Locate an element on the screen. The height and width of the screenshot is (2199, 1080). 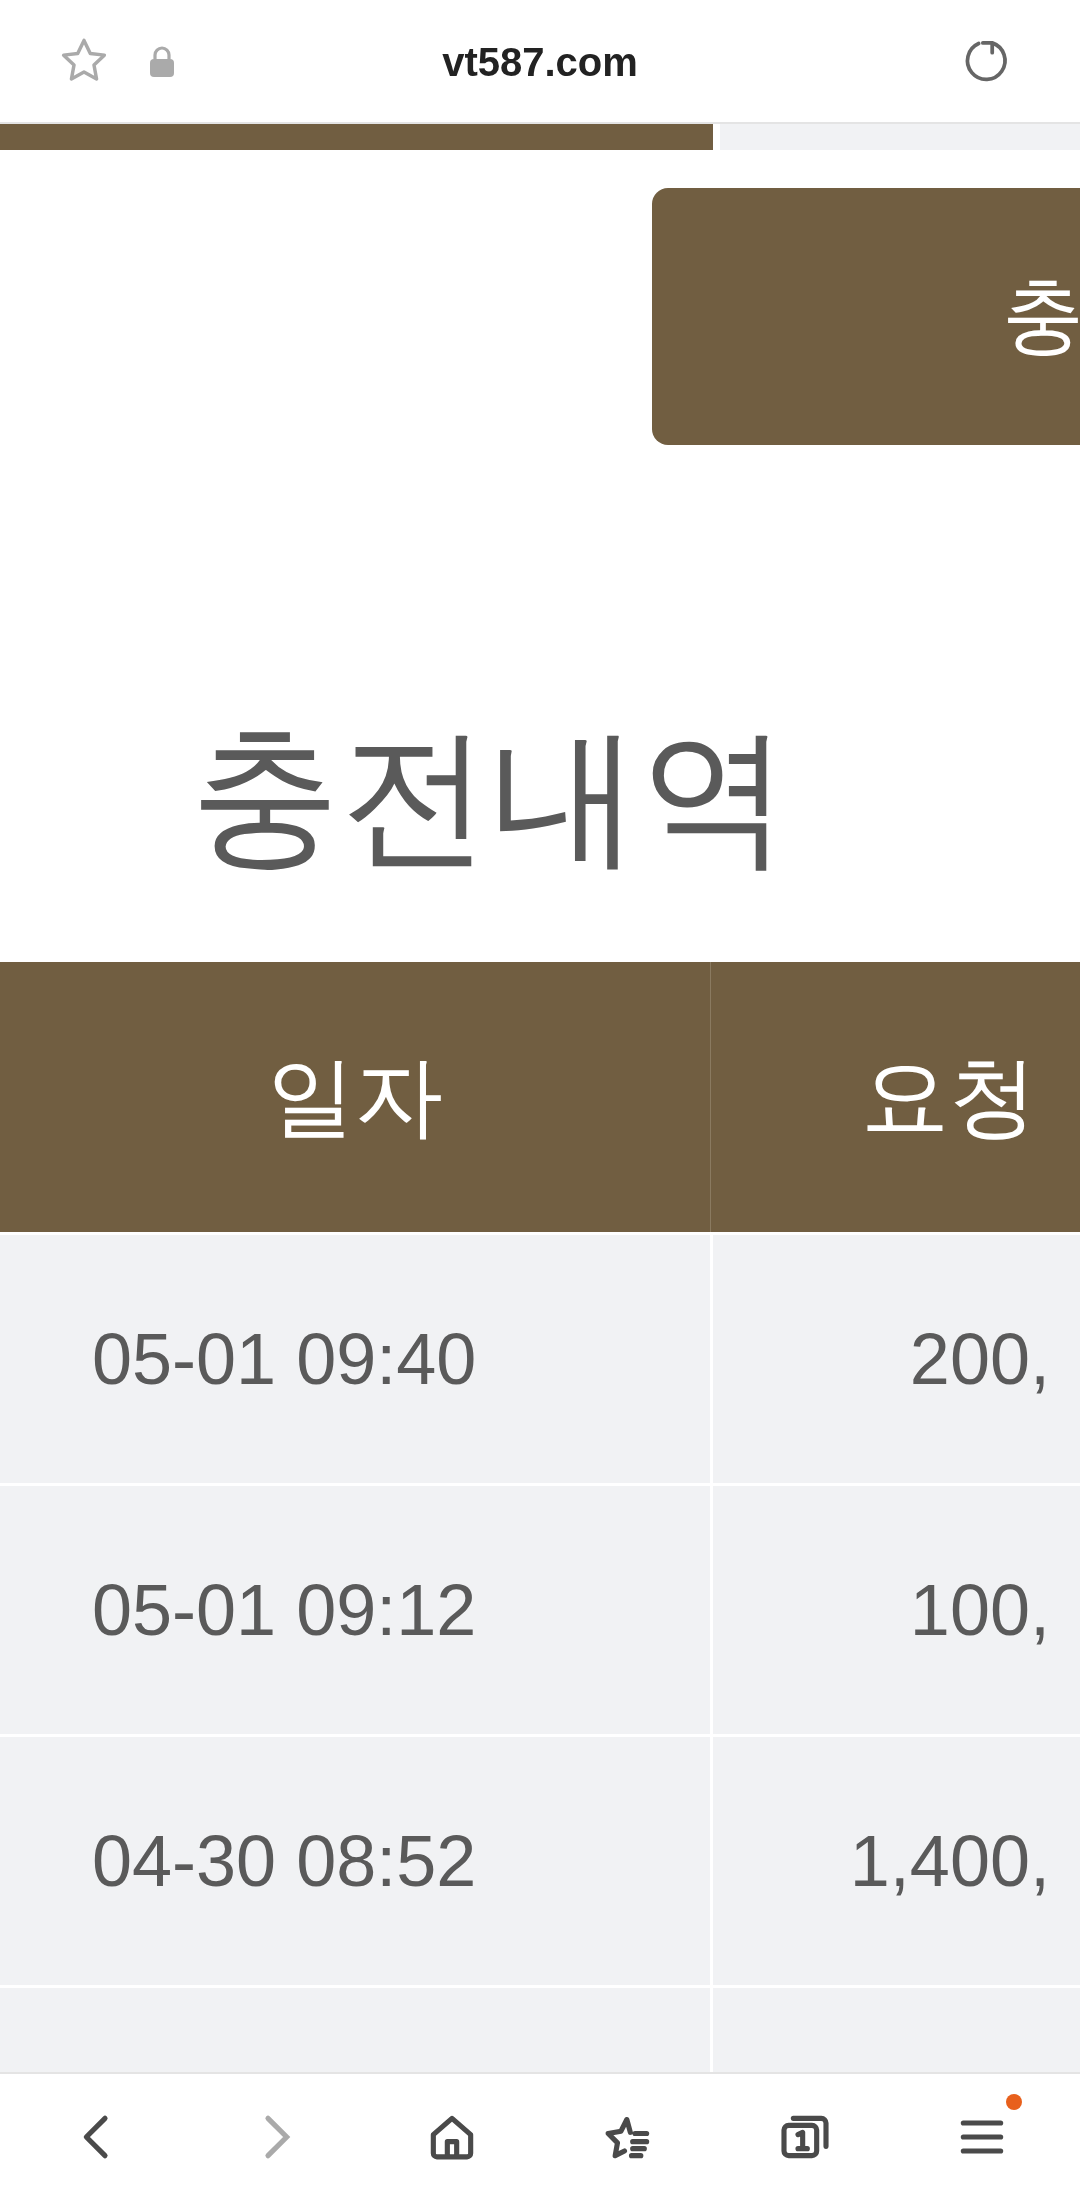
column-header: 일자 is located at coordinates (355, 1097).